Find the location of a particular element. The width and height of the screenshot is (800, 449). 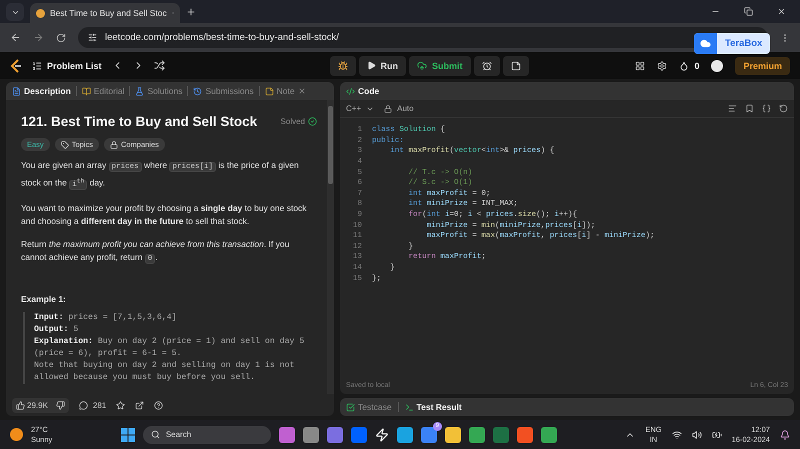

wifi-icon is located at coordinates (677, 435).